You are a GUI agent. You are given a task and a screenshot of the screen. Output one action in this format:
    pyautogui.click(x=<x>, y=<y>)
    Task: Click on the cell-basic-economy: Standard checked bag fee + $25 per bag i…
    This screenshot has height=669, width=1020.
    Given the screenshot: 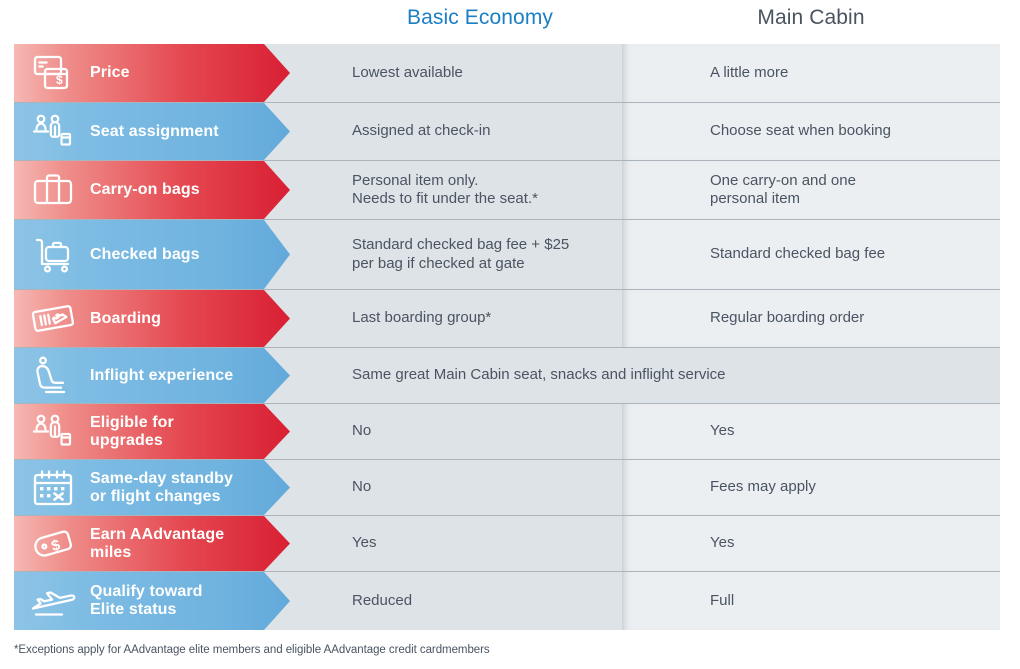 What is the action you would take?
    pyautogui.click(x=461, y=254)
    